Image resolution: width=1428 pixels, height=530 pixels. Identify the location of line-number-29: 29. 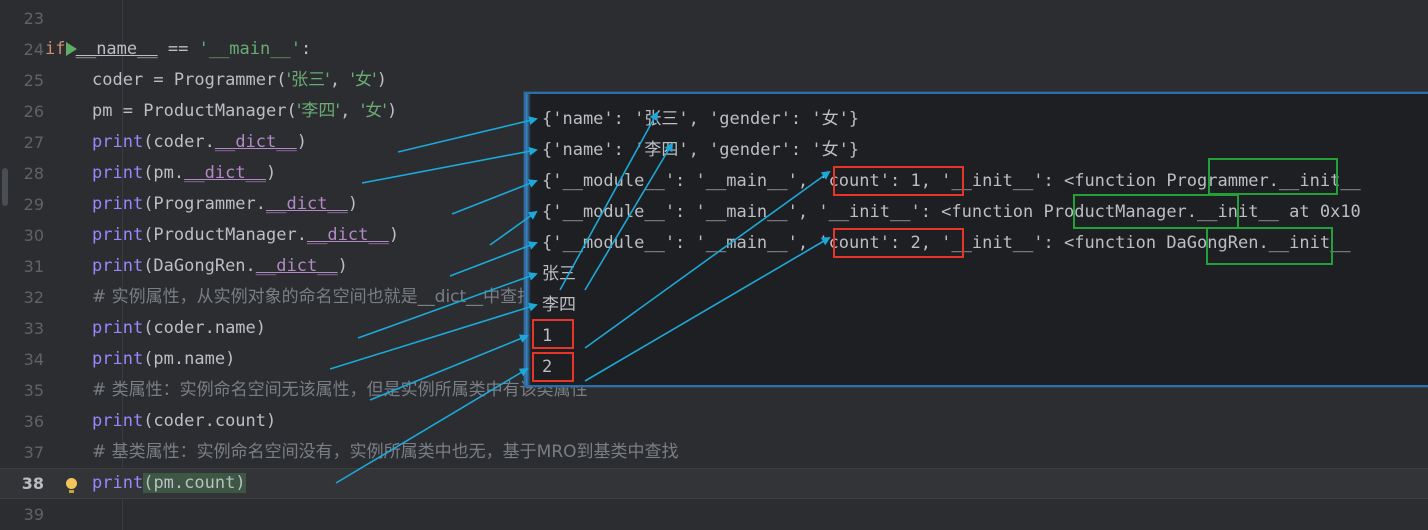
(33, 204).